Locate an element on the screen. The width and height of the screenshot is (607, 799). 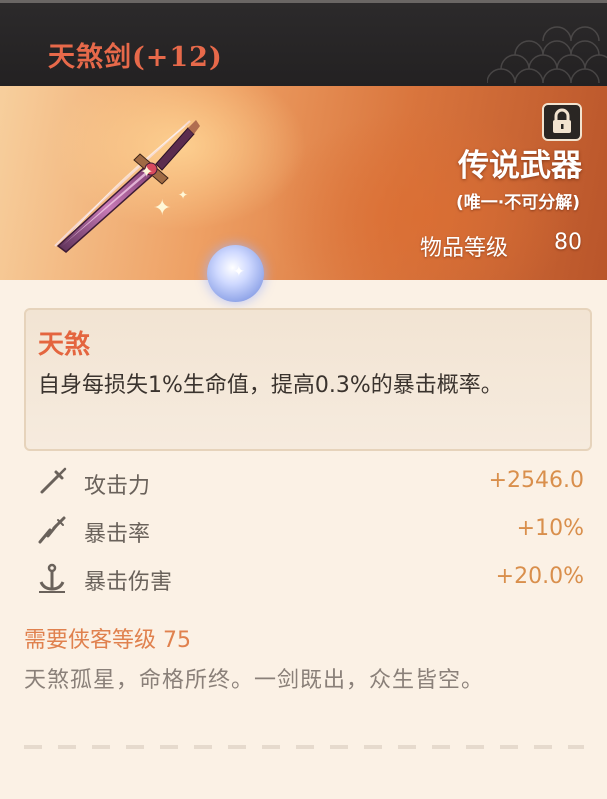
stat-row-crit-damage: 暴击伤害 +20.0% is located at coordinates (304, 578).